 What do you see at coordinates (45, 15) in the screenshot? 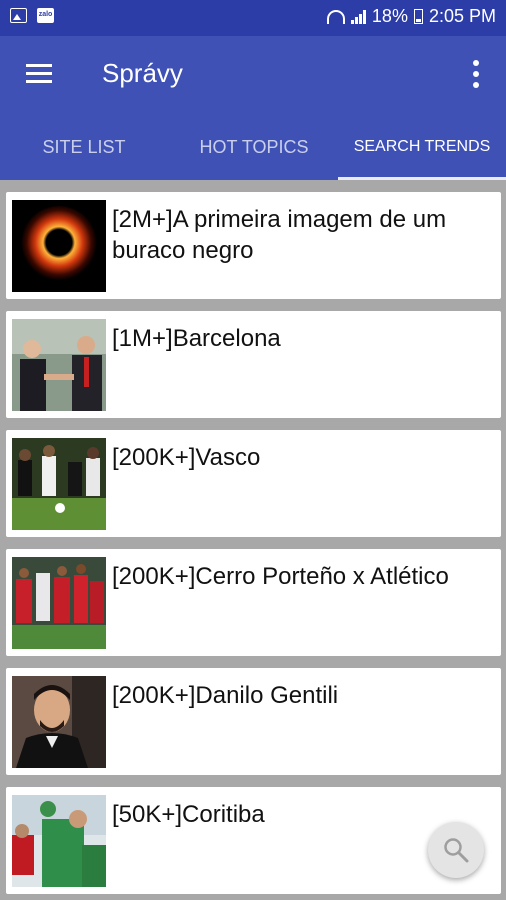
I see `zalo-notification-icon: zalo` at bounding box center [45, 15].